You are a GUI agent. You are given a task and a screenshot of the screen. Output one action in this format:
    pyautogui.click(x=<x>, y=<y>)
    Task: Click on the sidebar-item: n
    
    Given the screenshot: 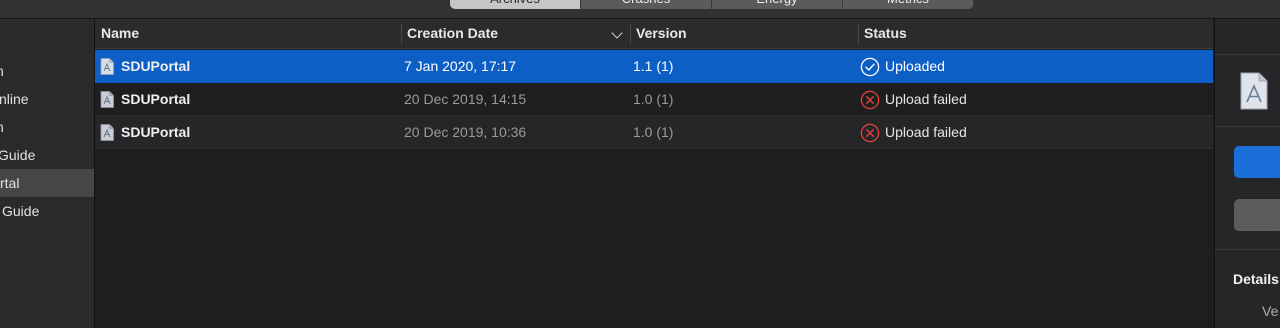 What is the action you would take?
    pyautogui.click(x=47, y=127)
    